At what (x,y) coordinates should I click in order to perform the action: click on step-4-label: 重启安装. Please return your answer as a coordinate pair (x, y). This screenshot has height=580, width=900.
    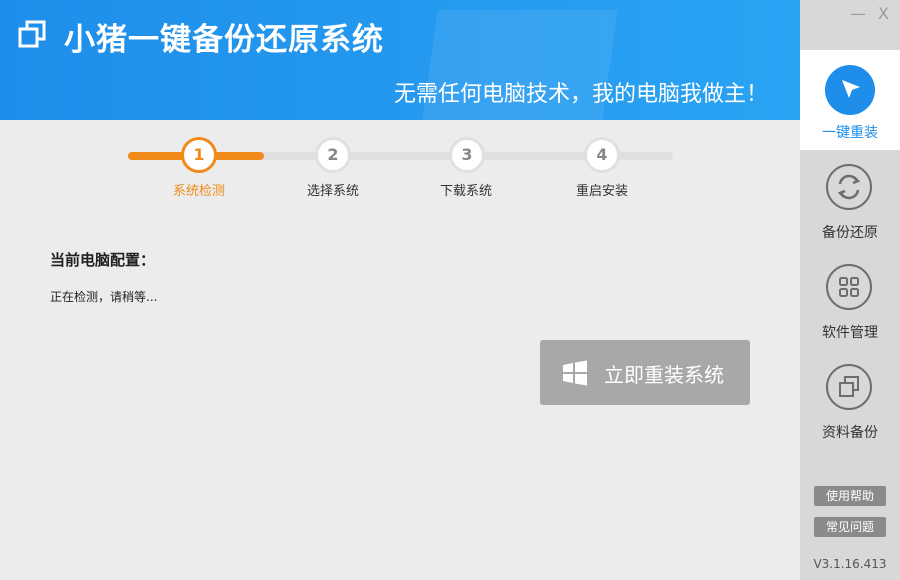
    Looking at the image, I should click on (601, 191).